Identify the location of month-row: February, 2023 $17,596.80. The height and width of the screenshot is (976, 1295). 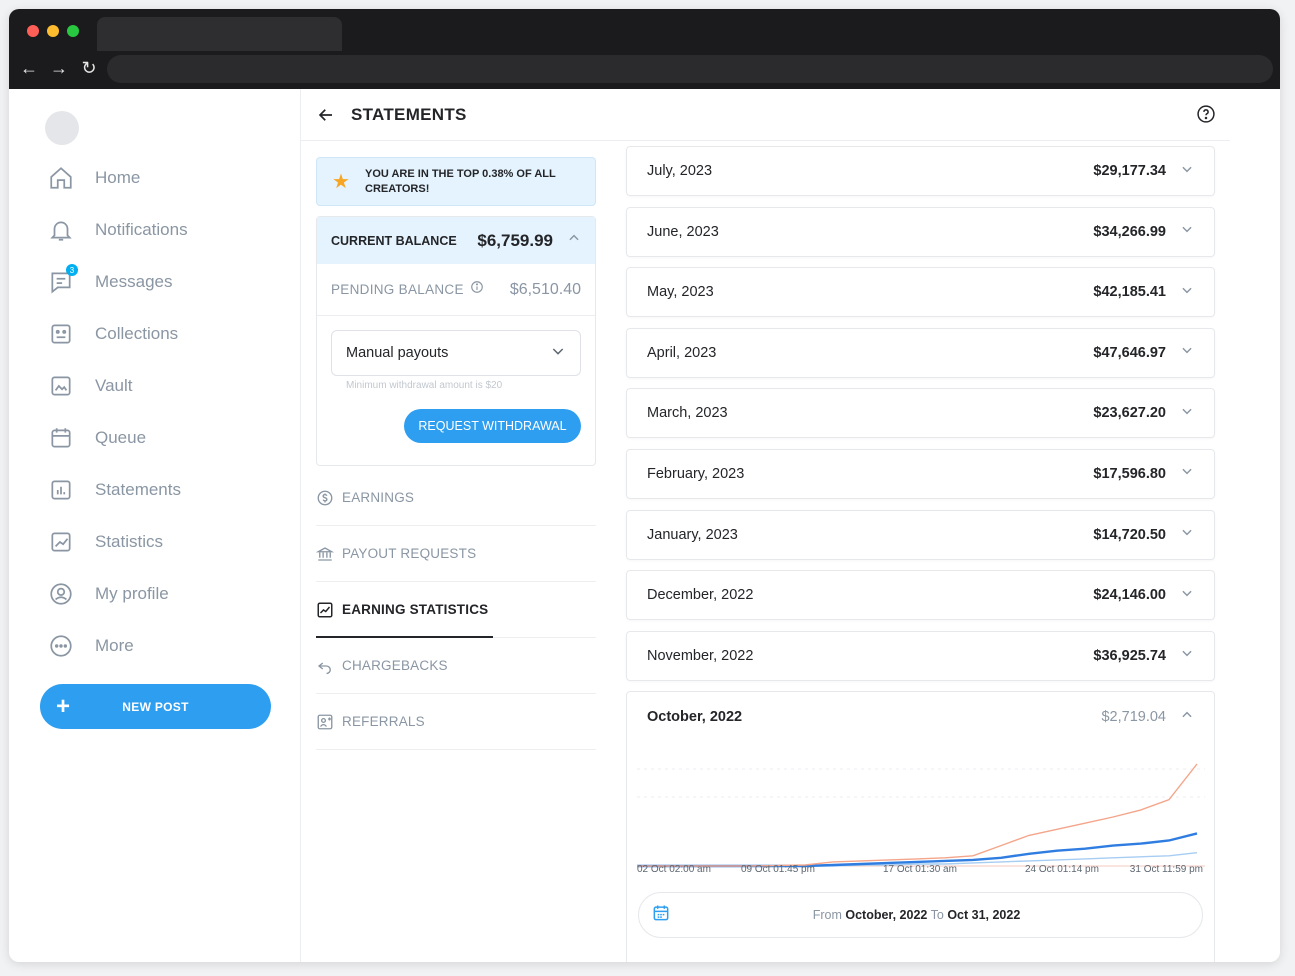
(920, 473).